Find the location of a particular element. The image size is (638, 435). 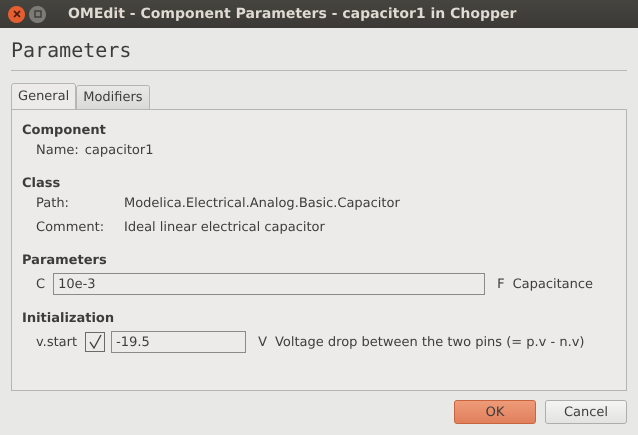

window-title: OMEdit - Component Parameters - capacitor1 in Chopper is located at coordinates (292, 14).